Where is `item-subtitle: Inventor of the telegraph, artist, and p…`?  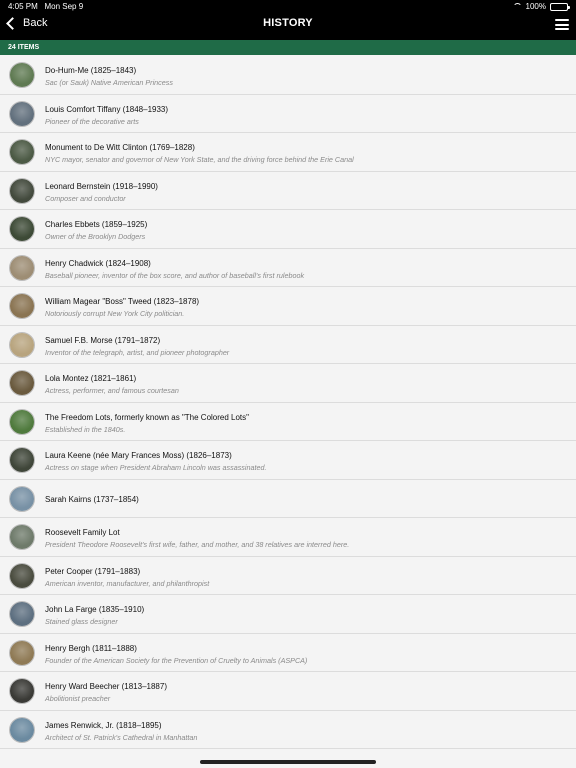
item-subtitle: Inventor of the telegraph, artist, and p… is located at coordinates (137, 352).